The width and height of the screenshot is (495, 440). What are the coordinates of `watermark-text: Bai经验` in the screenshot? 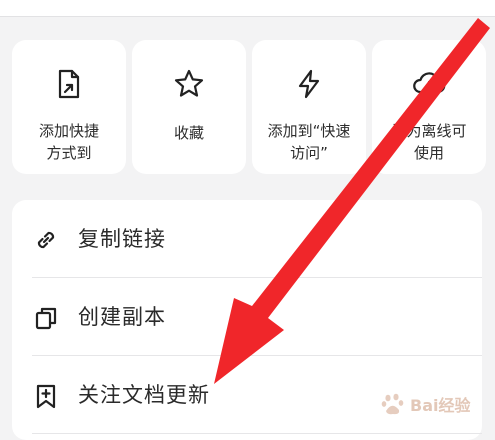 It's located at (440, 405).